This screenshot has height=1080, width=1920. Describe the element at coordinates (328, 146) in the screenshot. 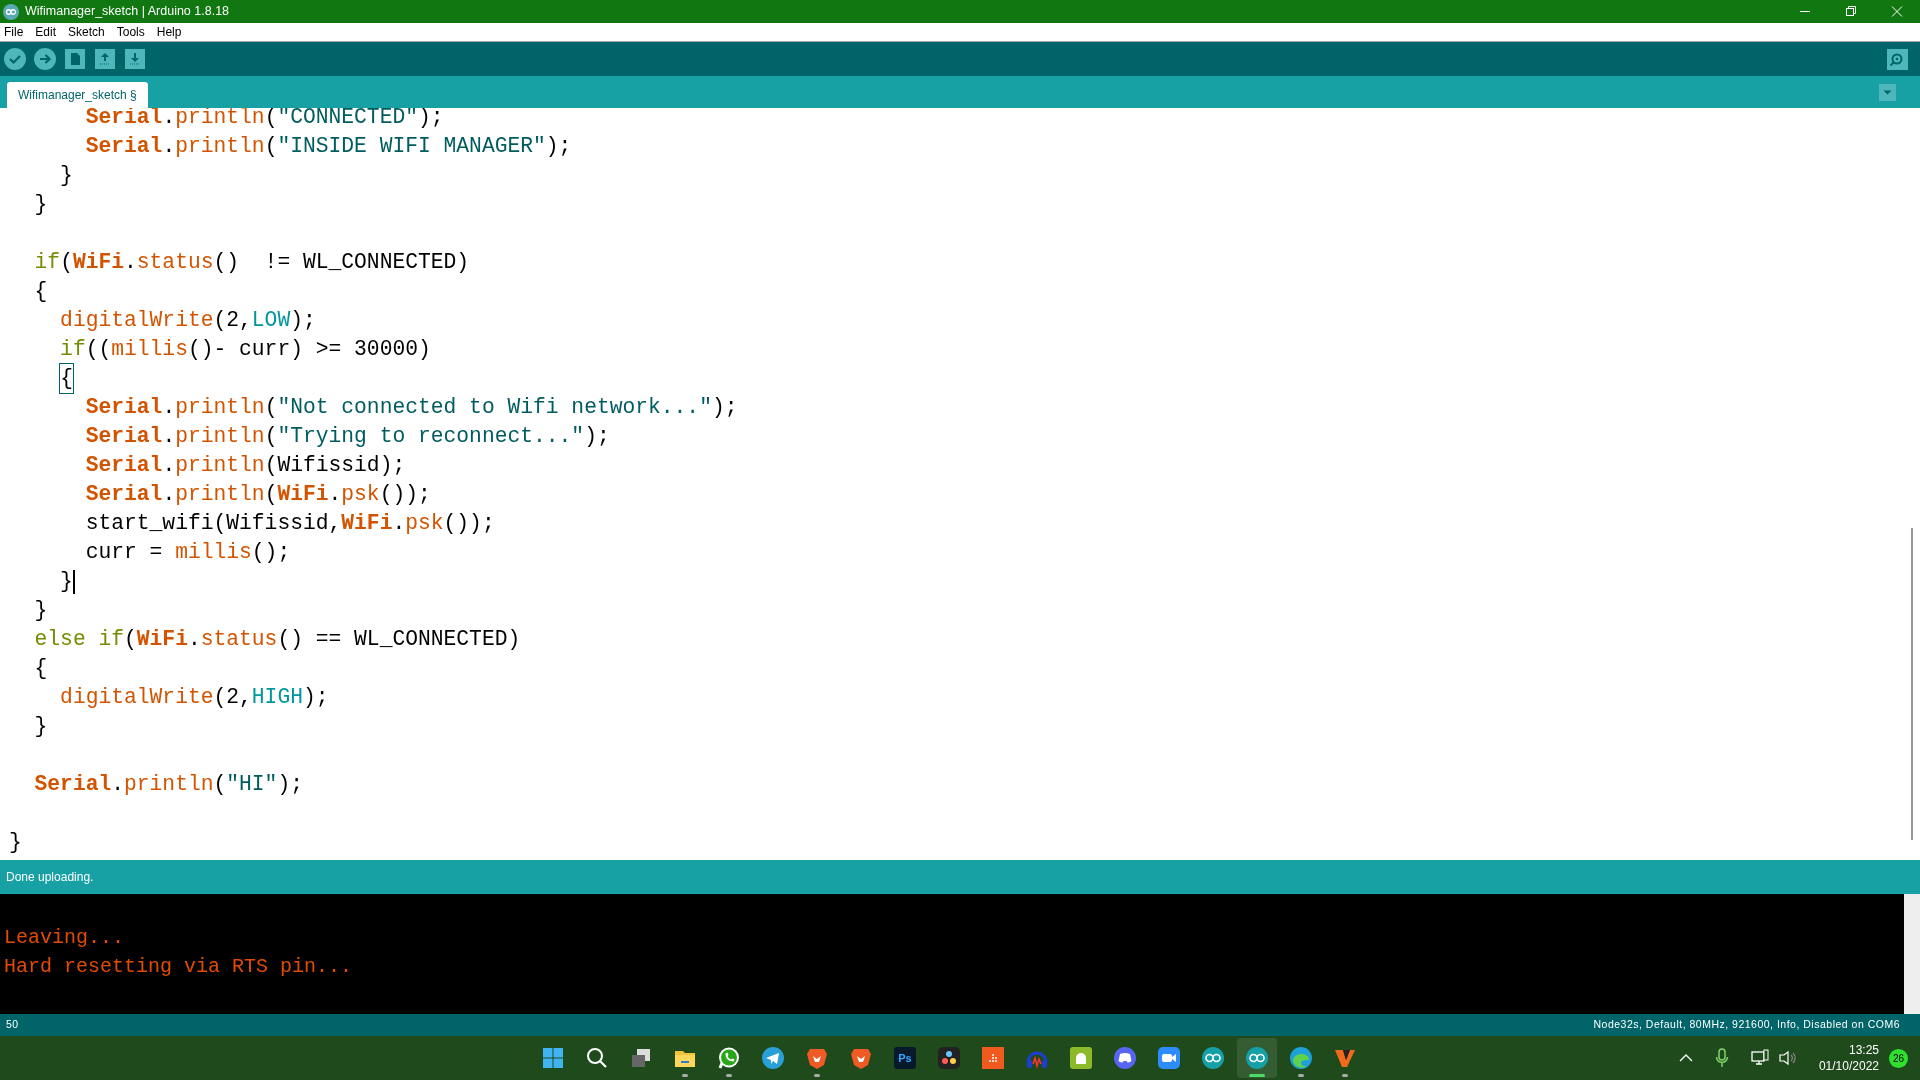

I see `code-line: Serial.println("INSIDE WIFI MANAGER");` at that location.